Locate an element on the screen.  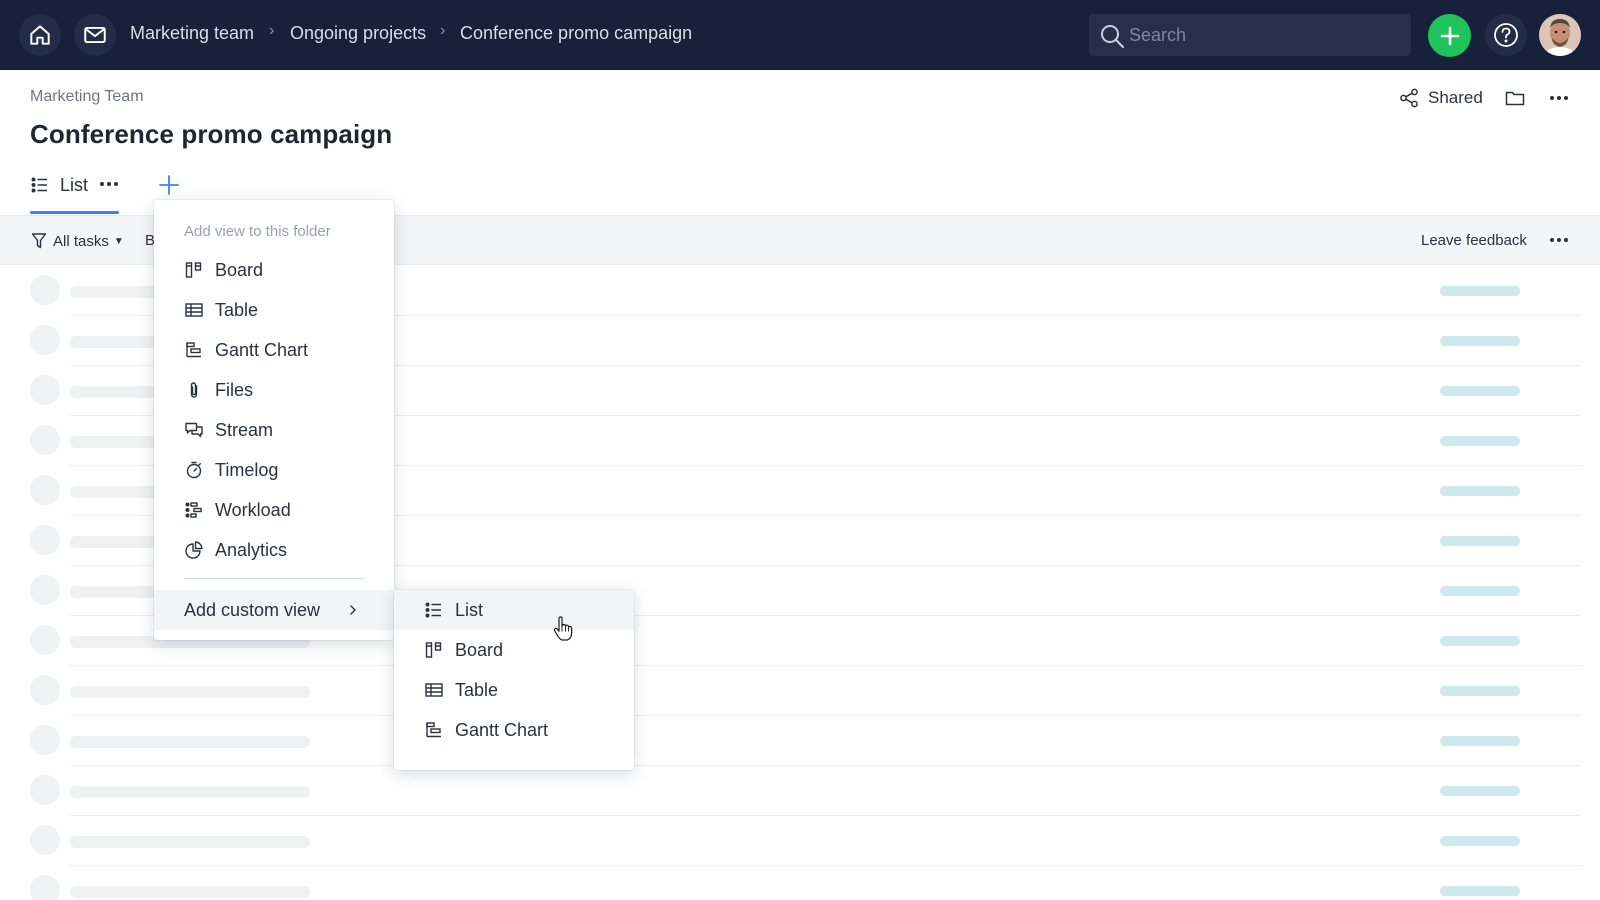
filter-dropdown: All tasks ▼ is located at coordinates (77, 241).